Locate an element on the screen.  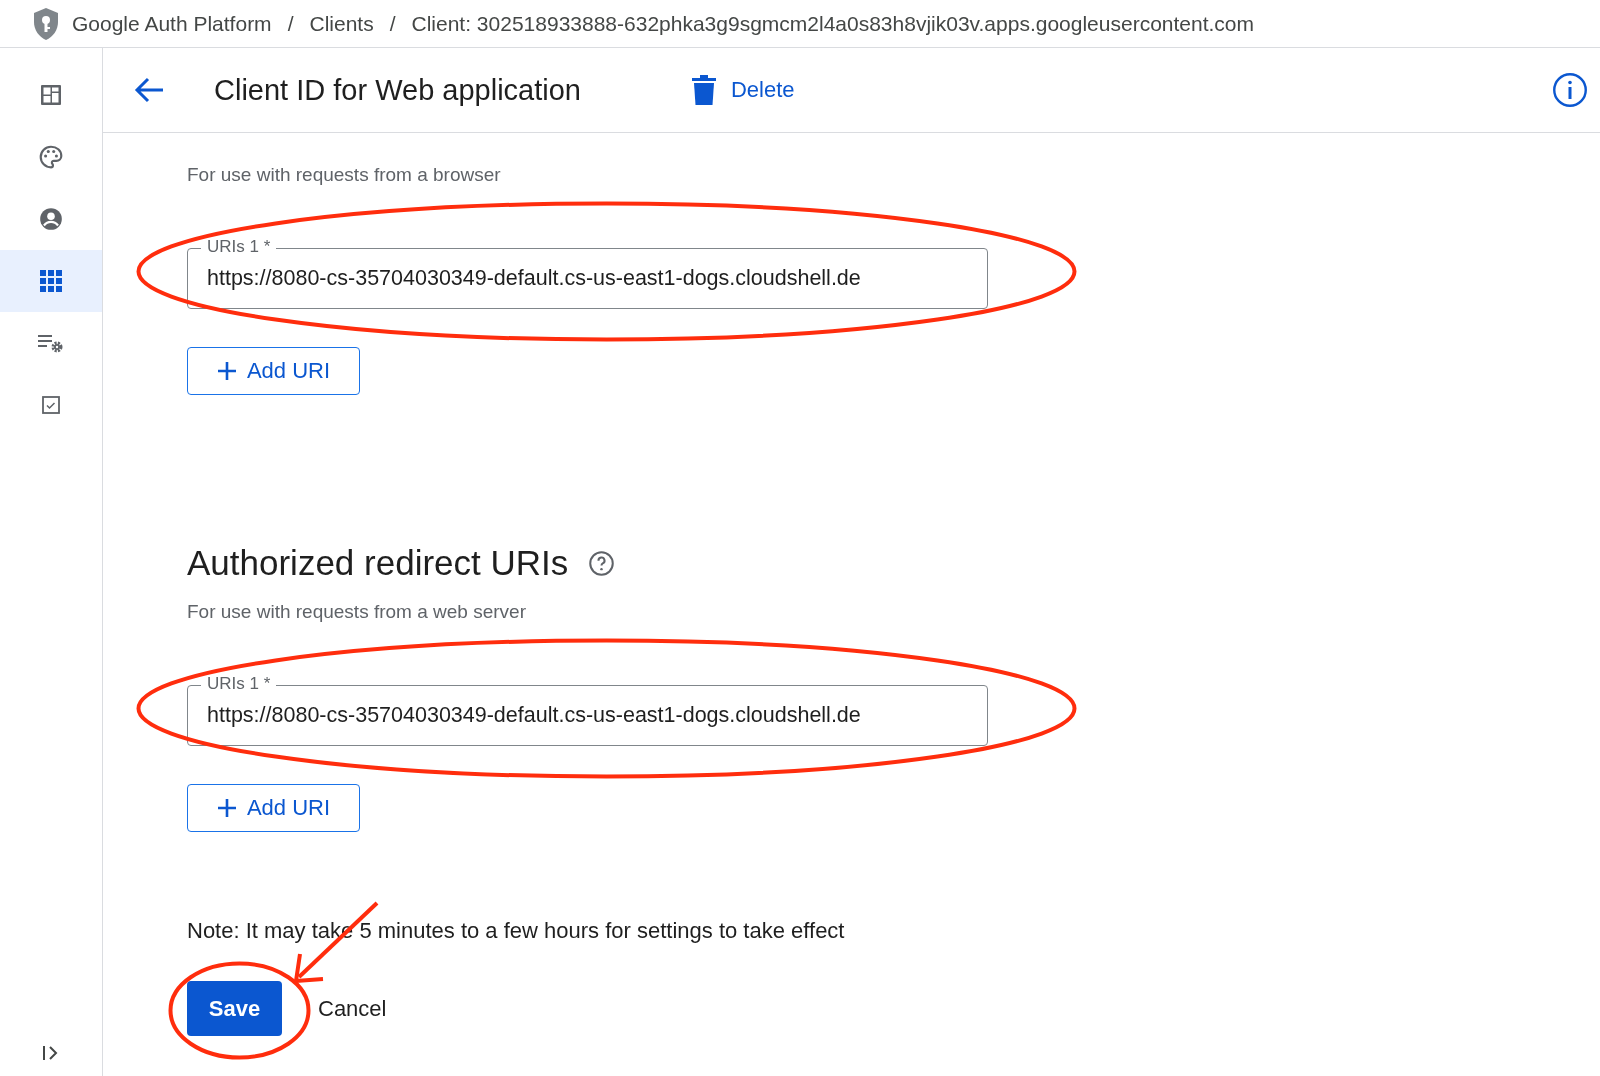
sidebar-item is located at coordinates (51, 281).